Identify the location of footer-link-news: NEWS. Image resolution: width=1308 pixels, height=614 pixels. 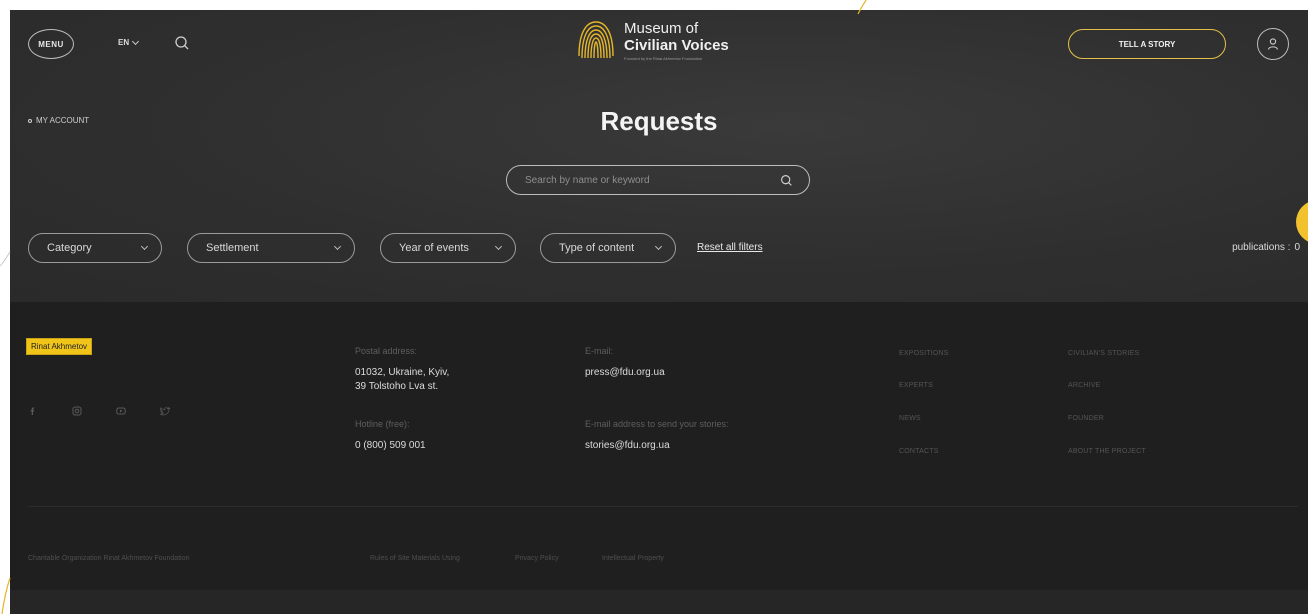
(910, 418).